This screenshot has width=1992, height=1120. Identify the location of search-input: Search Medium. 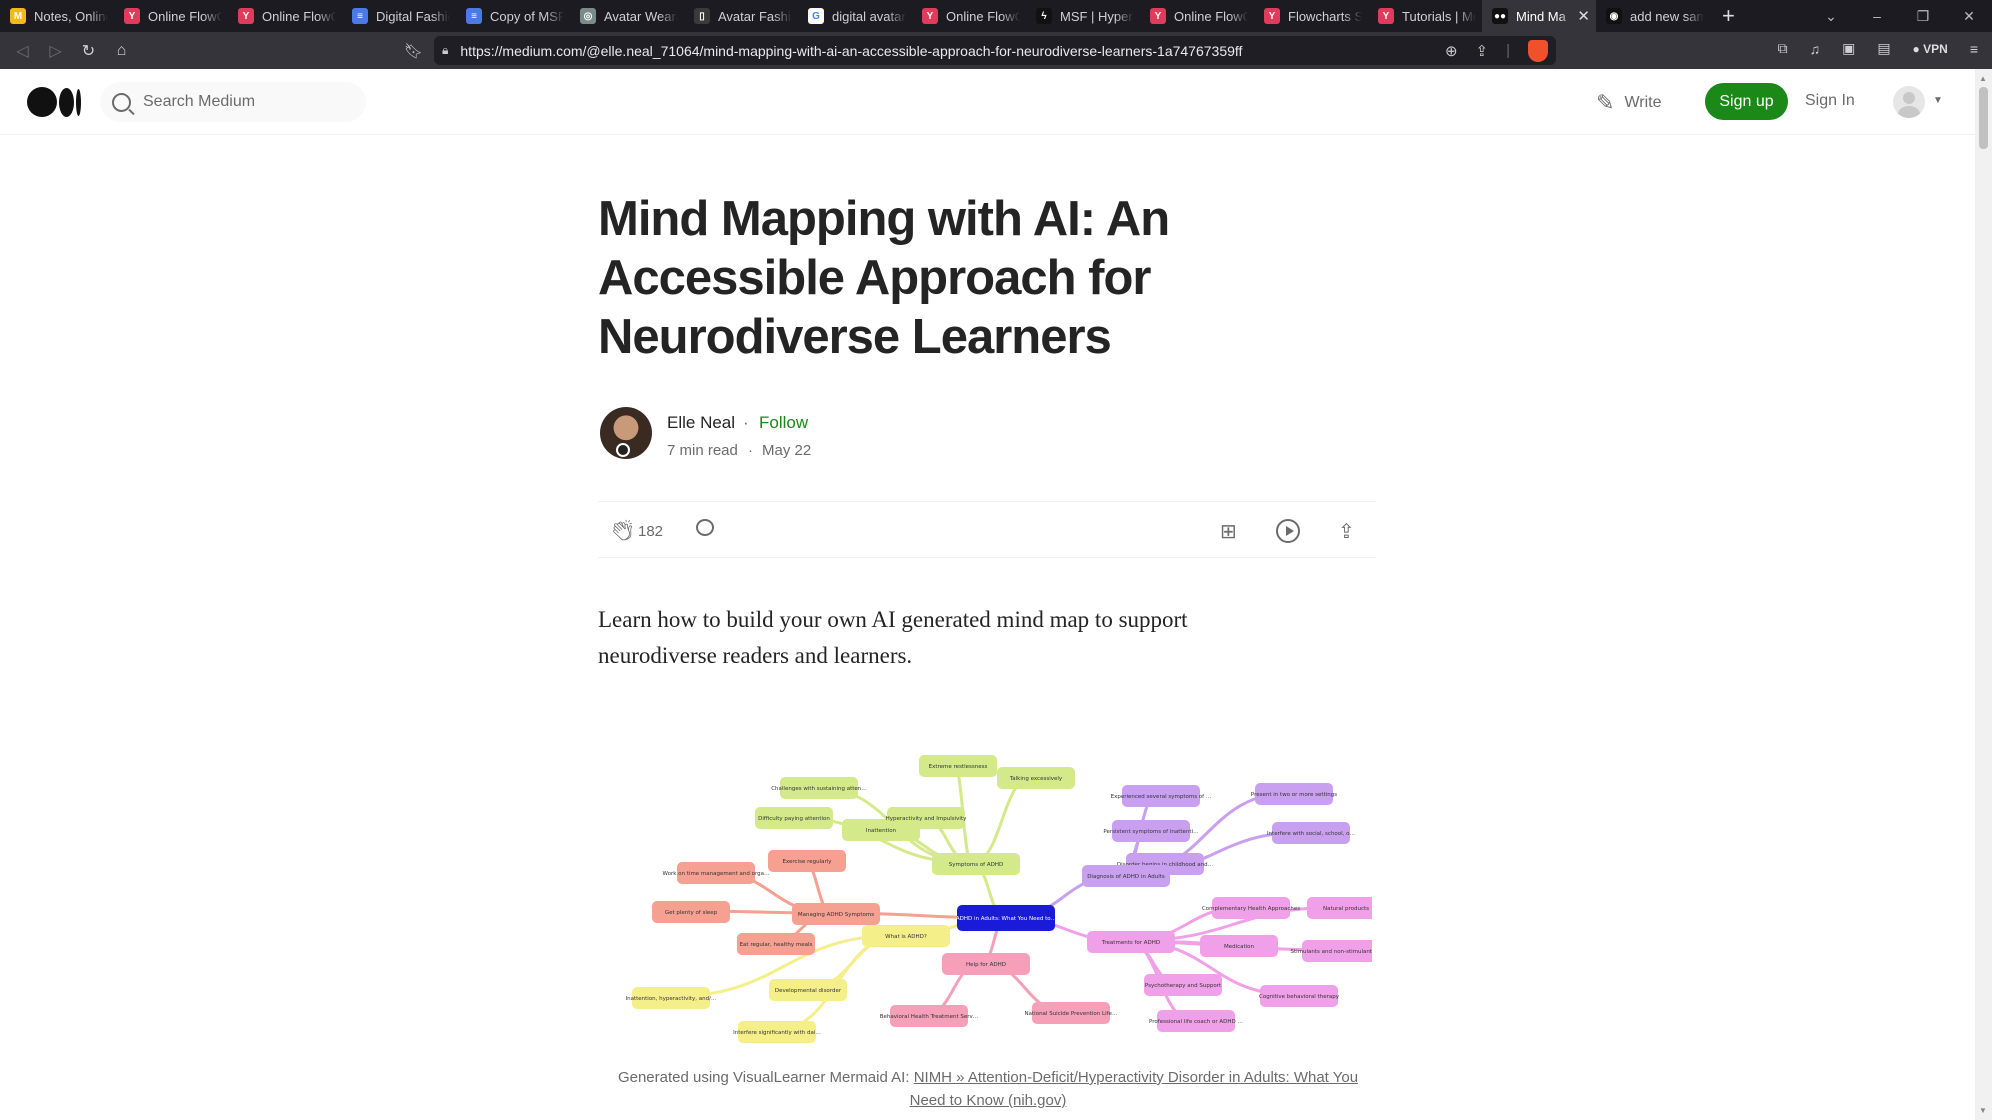
(233, 102).